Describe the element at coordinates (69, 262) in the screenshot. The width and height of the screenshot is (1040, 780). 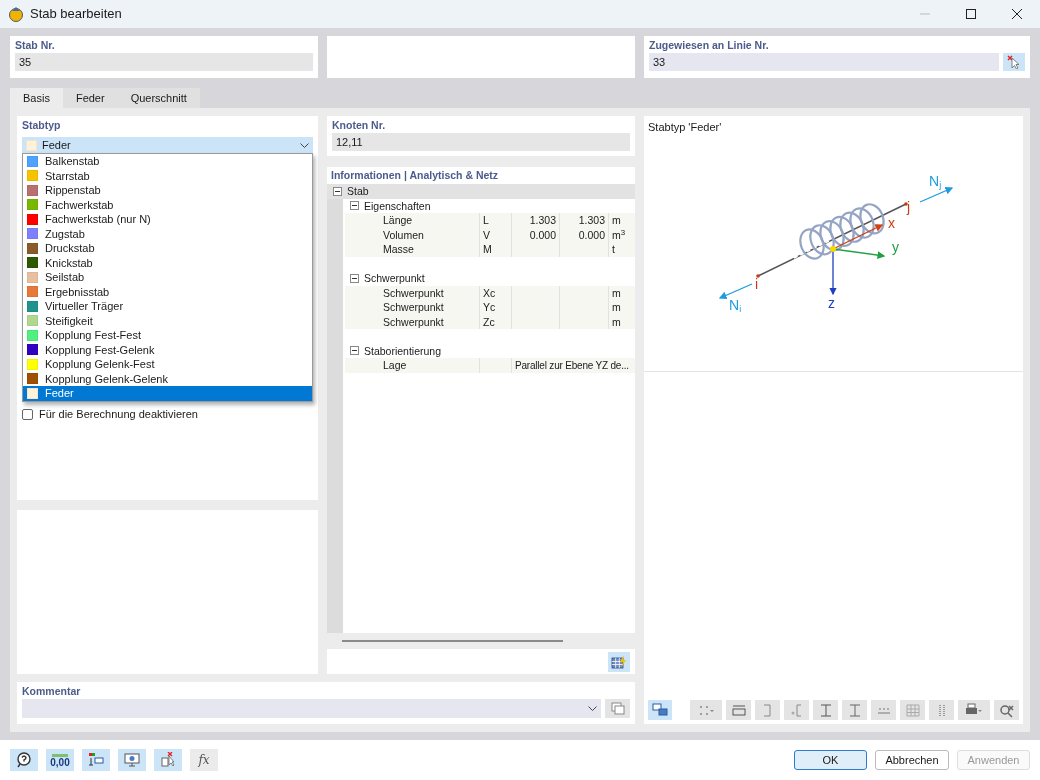
I see `option-label: Knickstab` at that location.